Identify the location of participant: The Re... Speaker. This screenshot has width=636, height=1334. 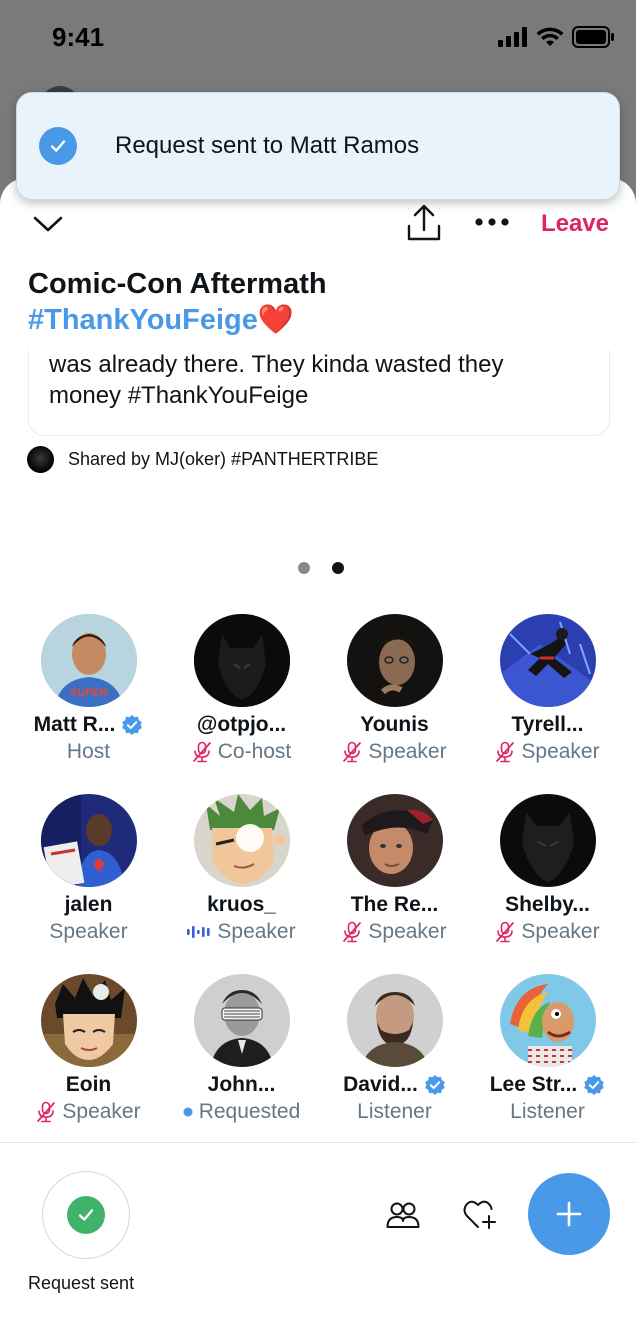
(394, 870).